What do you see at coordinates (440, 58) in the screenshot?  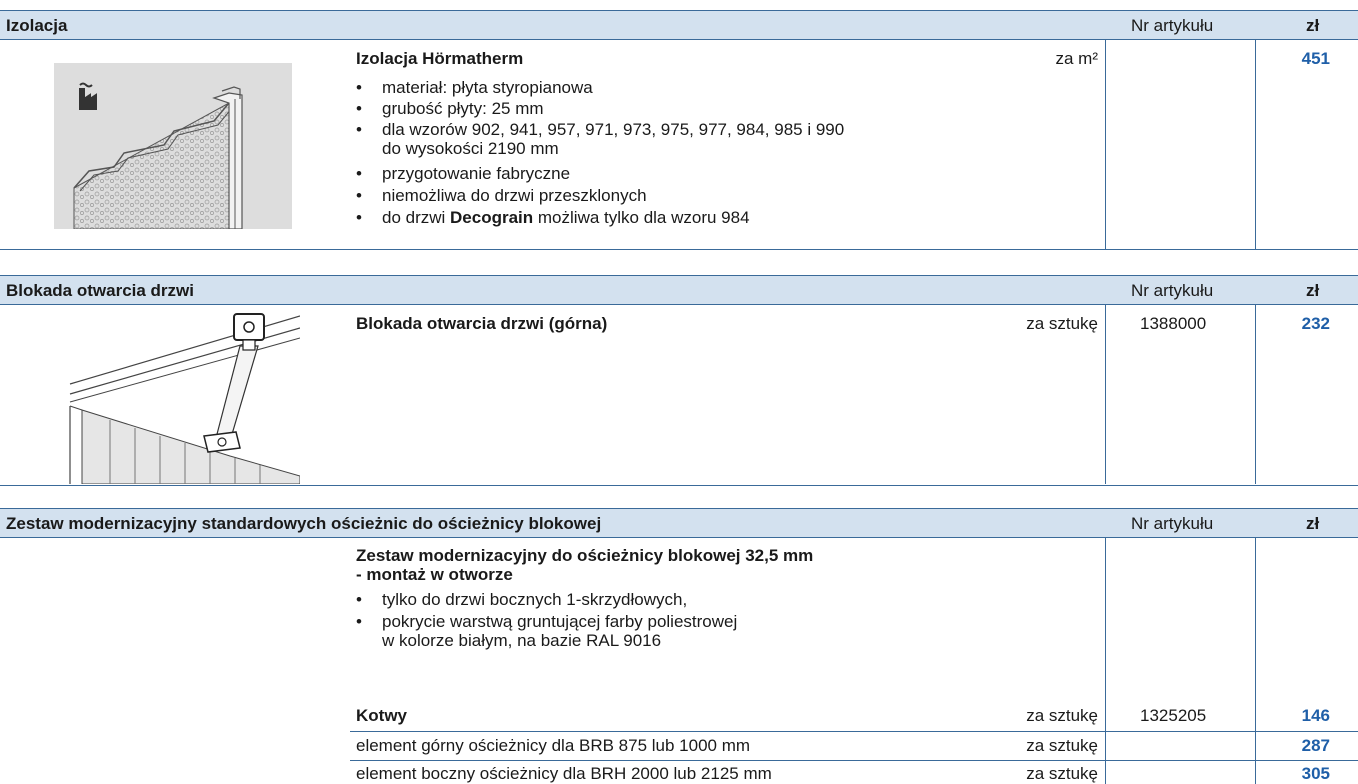 I see `product-name: Izolacja Hörmatherm` at bounding box center [440, 58].